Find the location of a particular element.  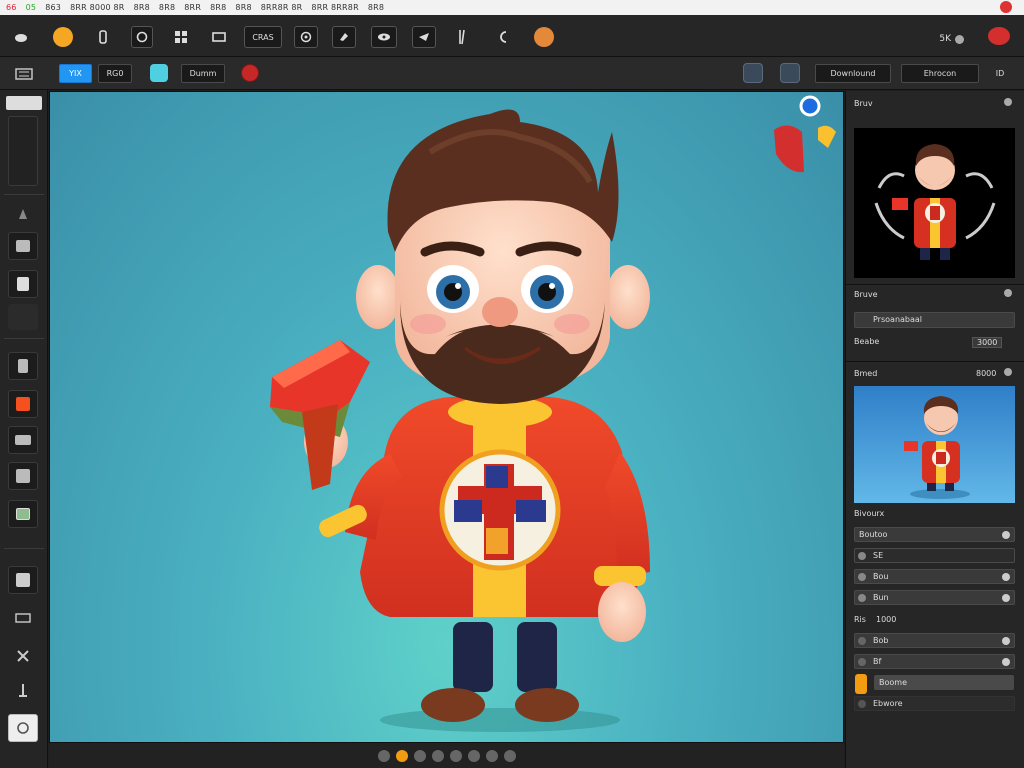

hand-tool-icon is located at coordinates (23, 690).